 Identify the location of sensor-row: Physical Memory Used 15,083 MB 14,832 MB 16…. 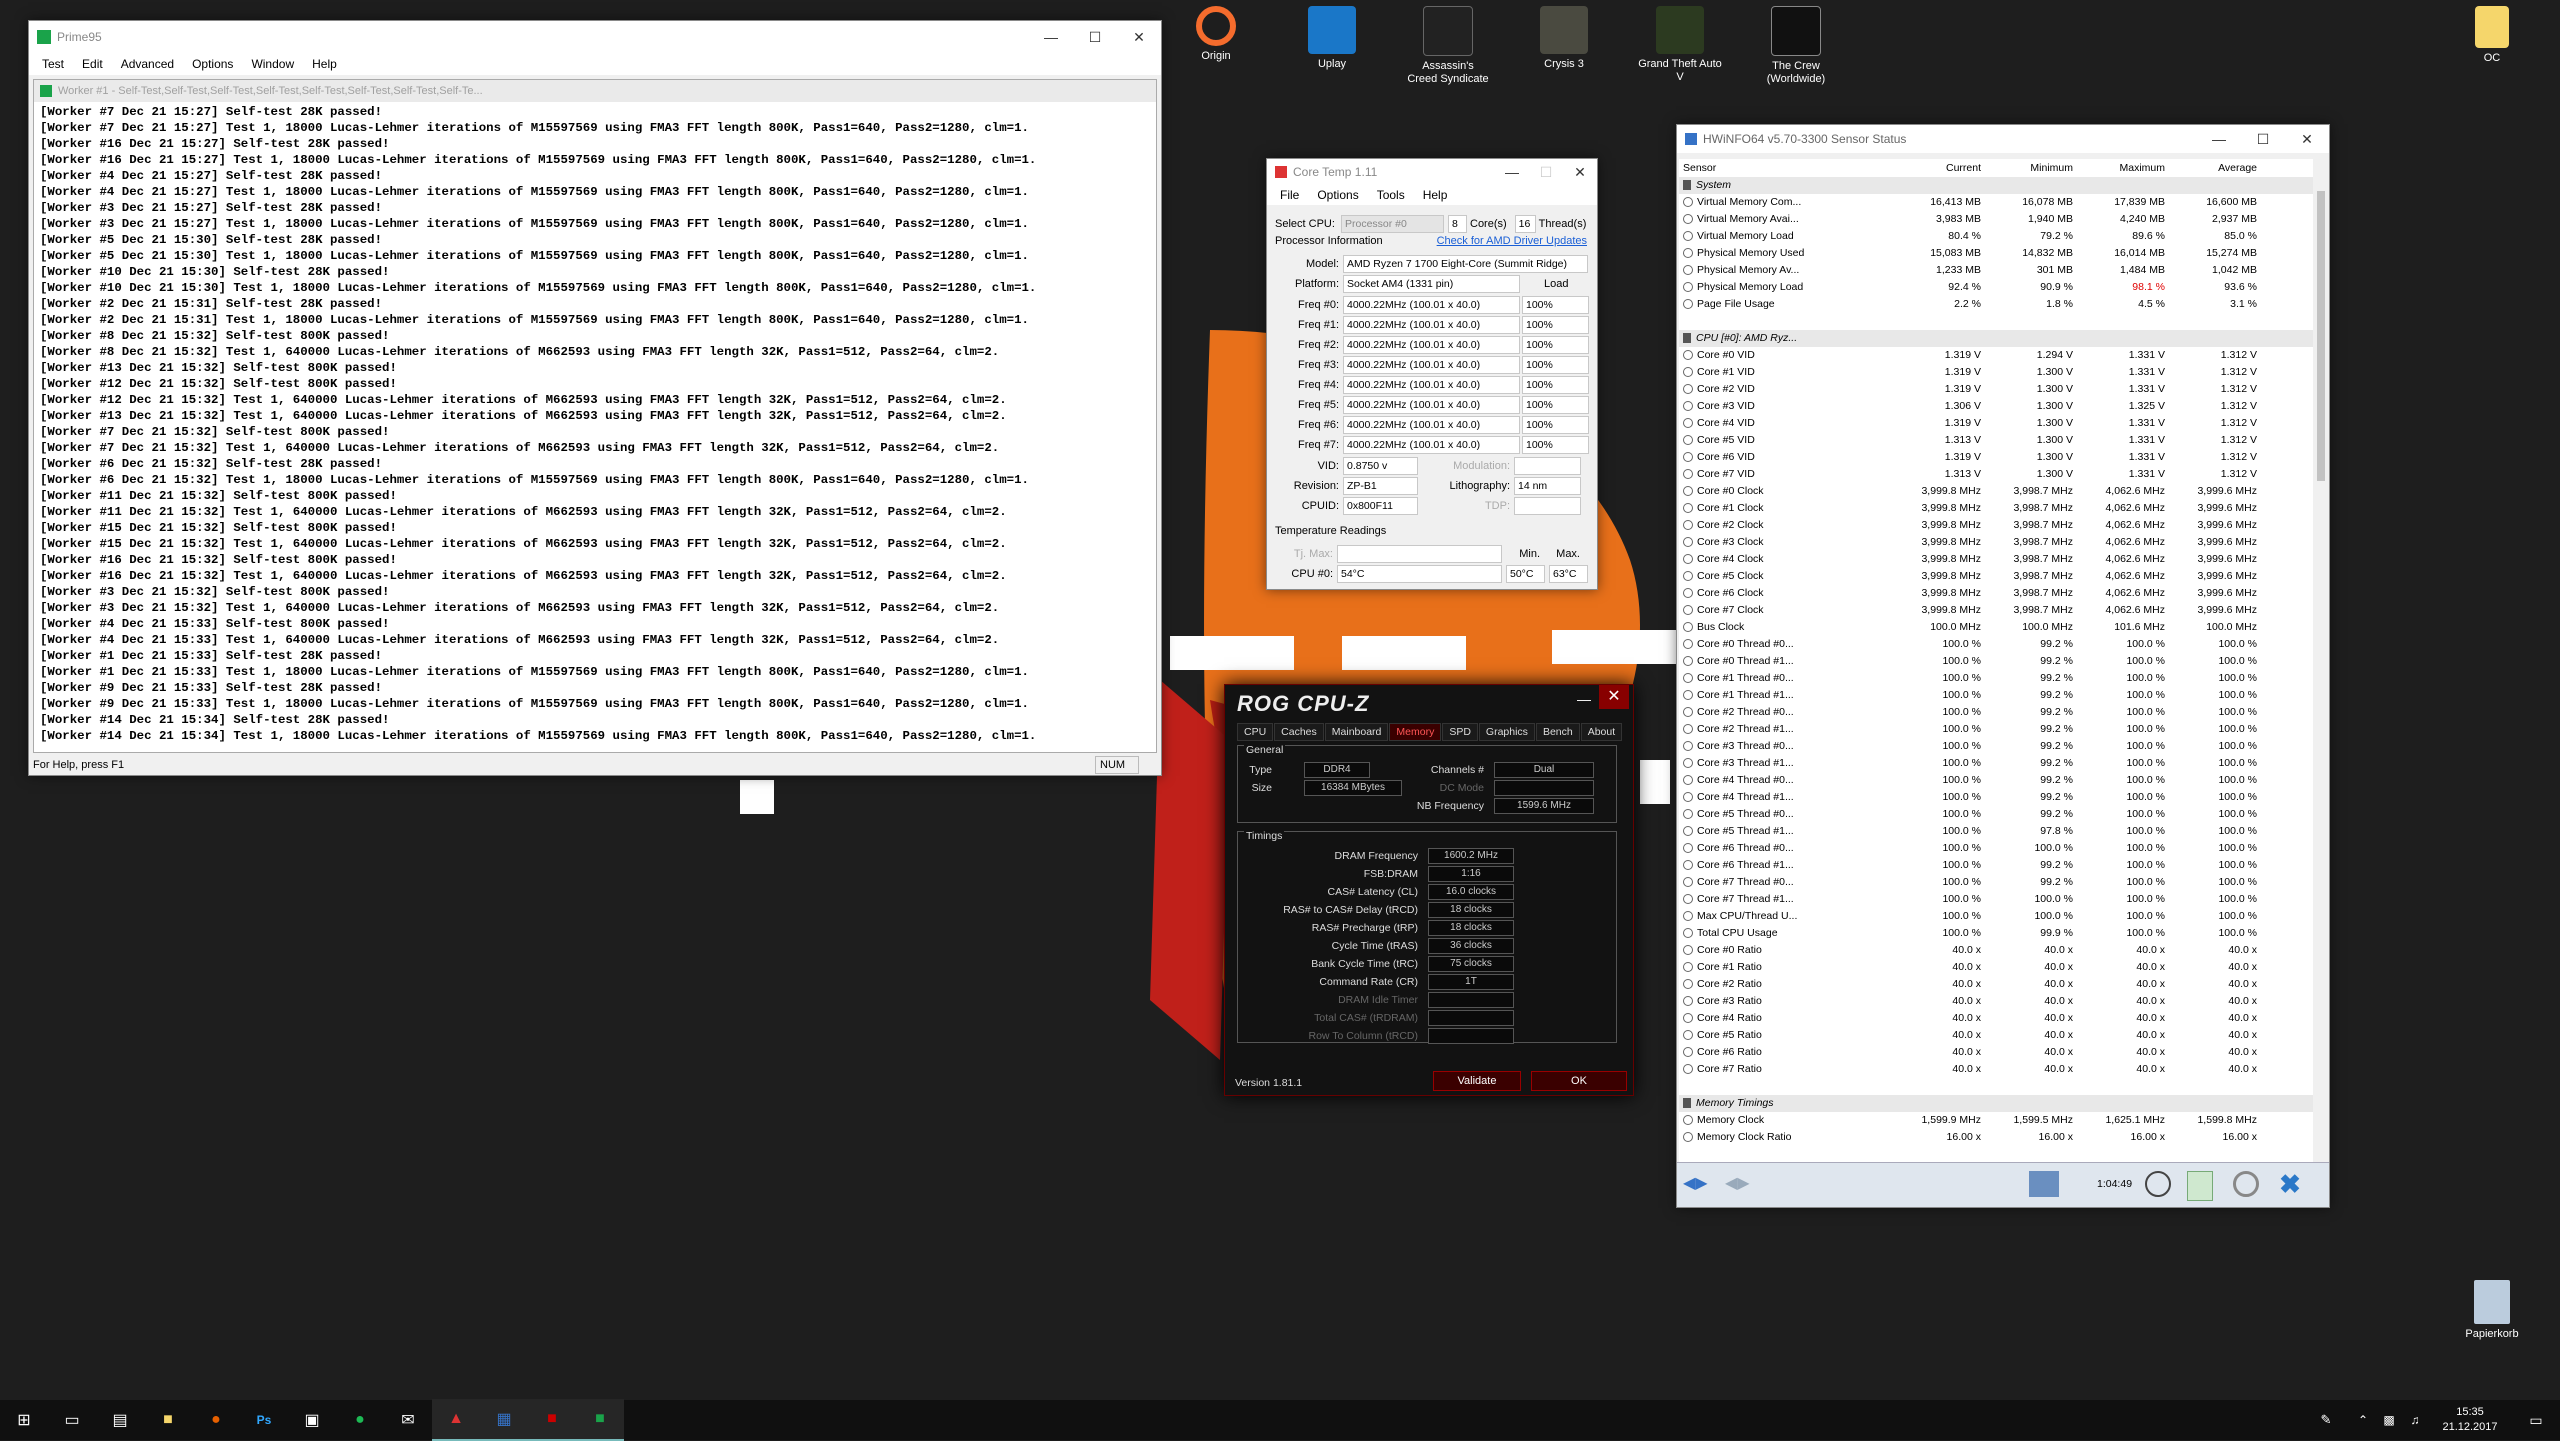
(1996, 253).